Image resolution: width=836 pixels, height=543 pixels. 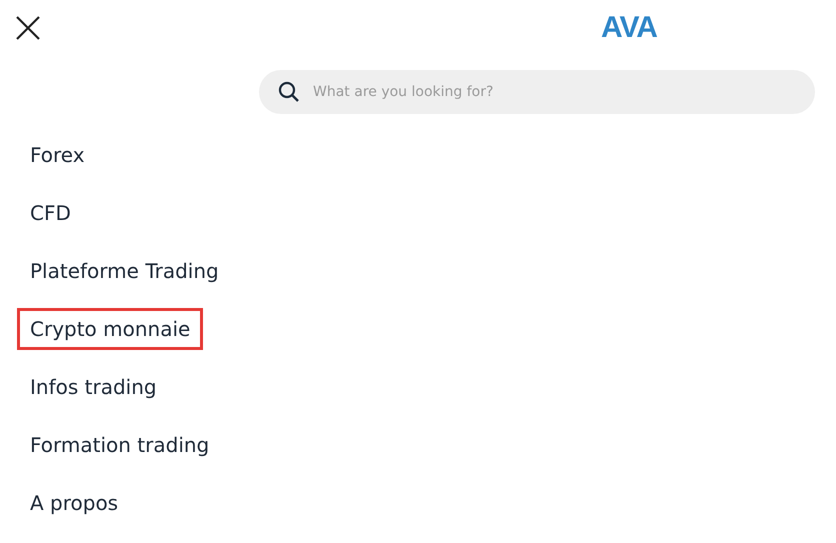 I want to click on menu-item: Plateforme Trading, so click(x=124, y=271).